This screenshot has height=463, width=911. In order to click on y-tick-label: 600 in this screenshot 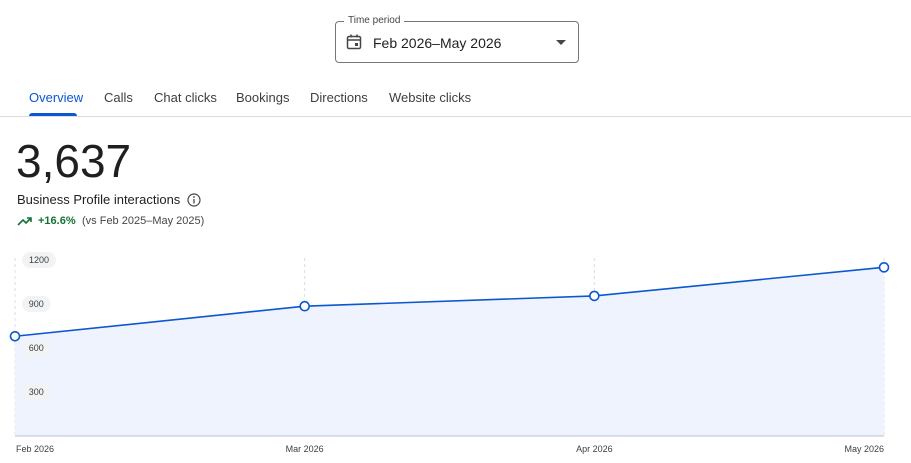, I will do `click(36, 348)`.